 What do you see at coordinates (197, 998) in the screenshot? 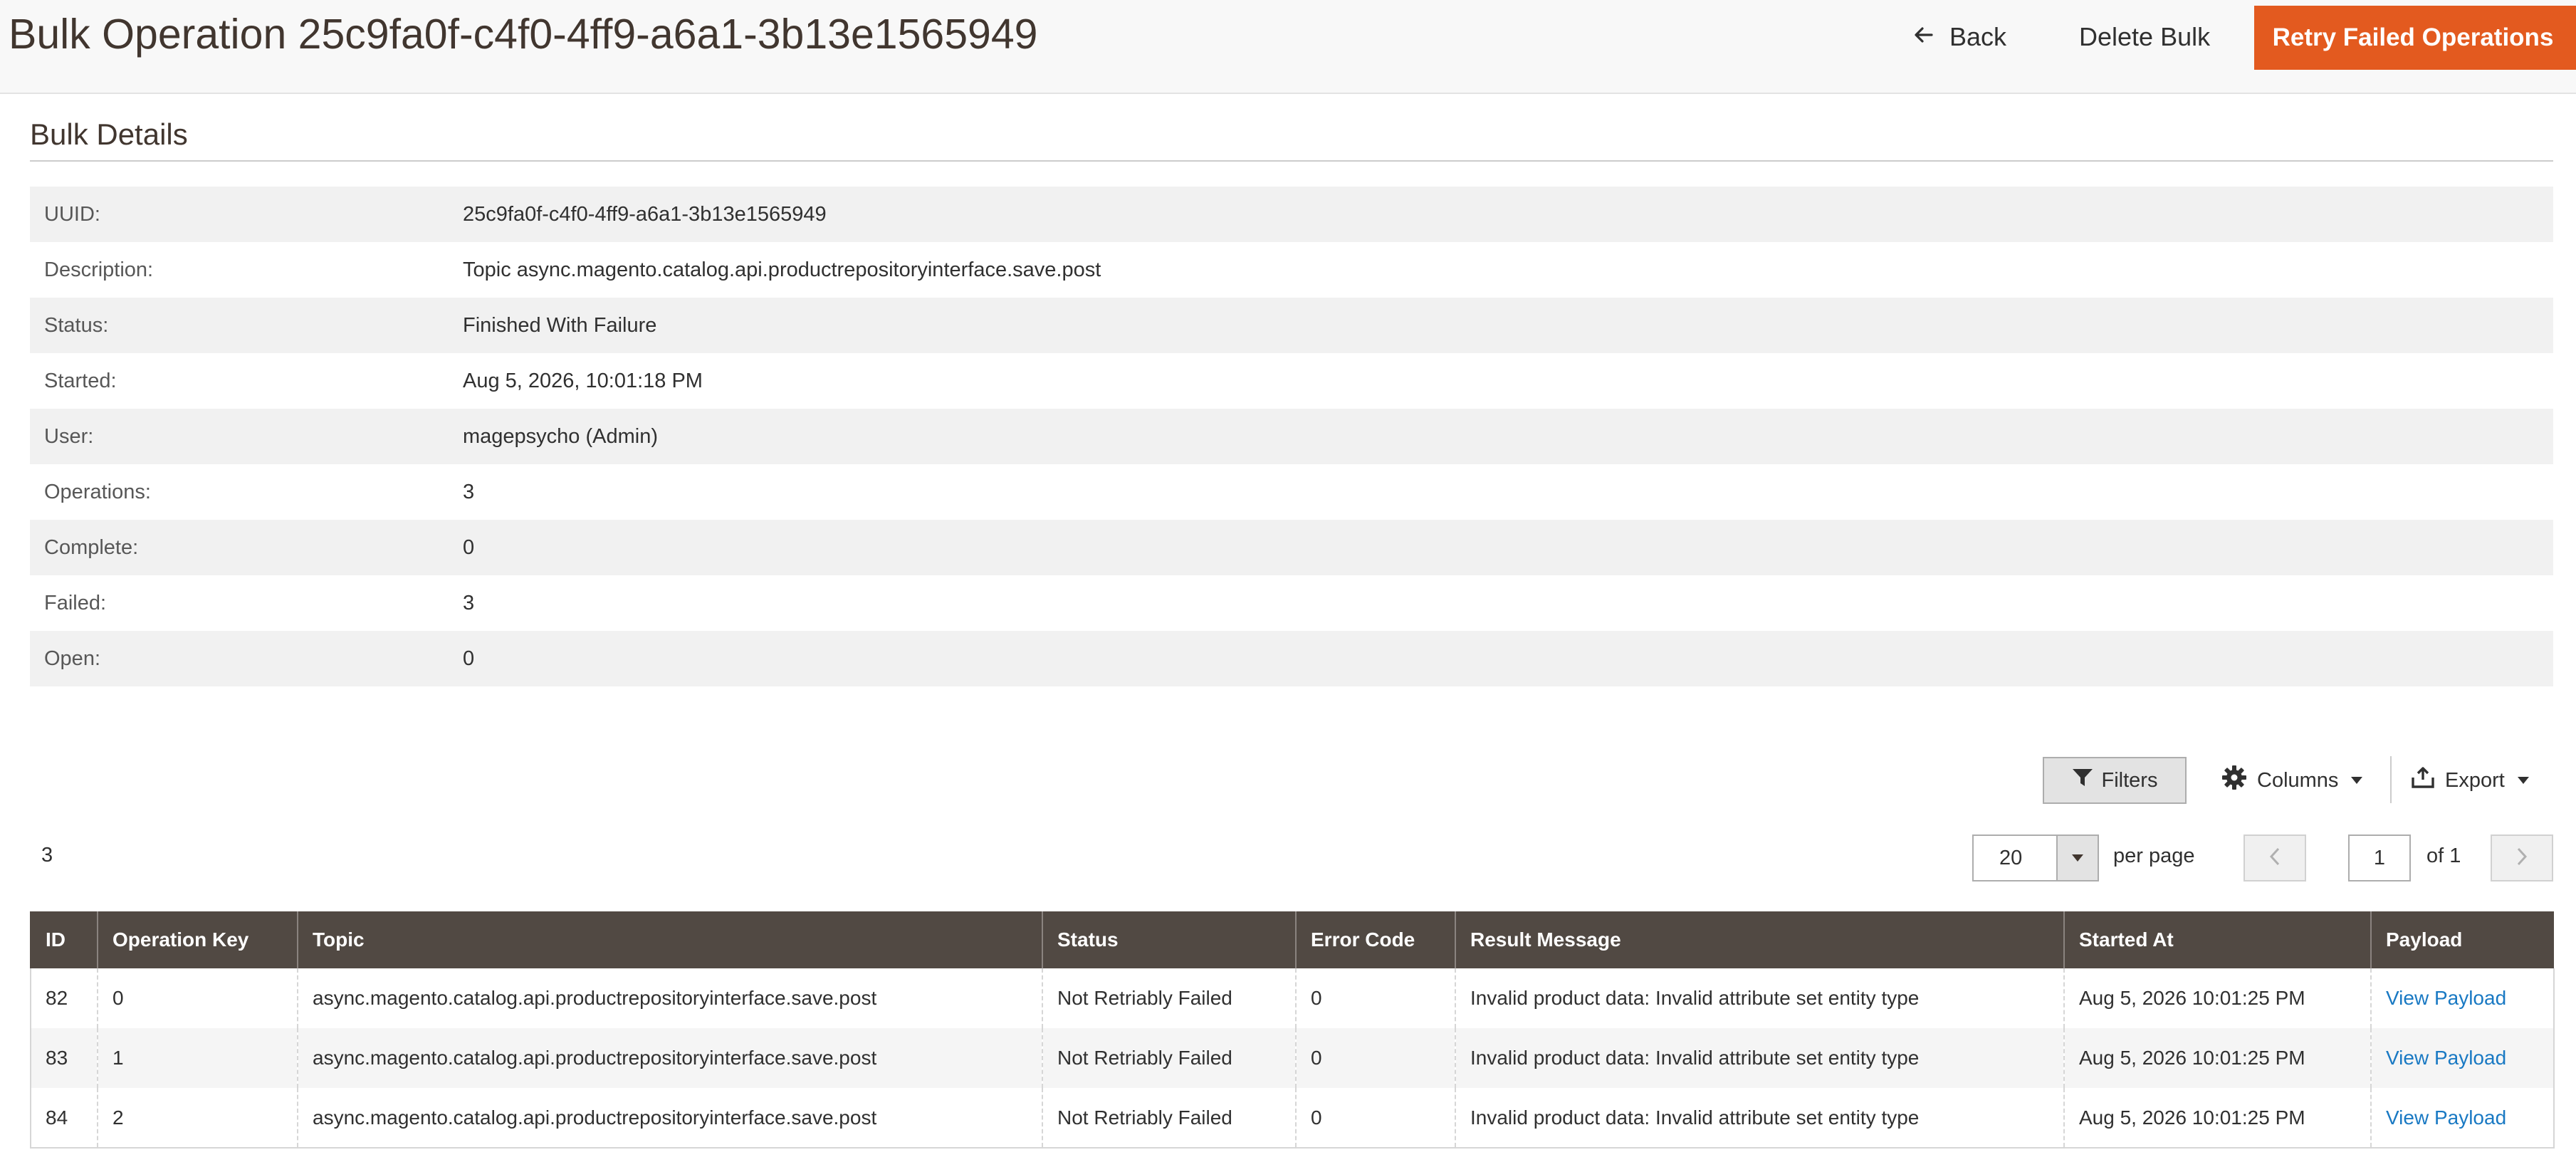
I see `cell-operation-key: 0` at bounding box center [197, 998].